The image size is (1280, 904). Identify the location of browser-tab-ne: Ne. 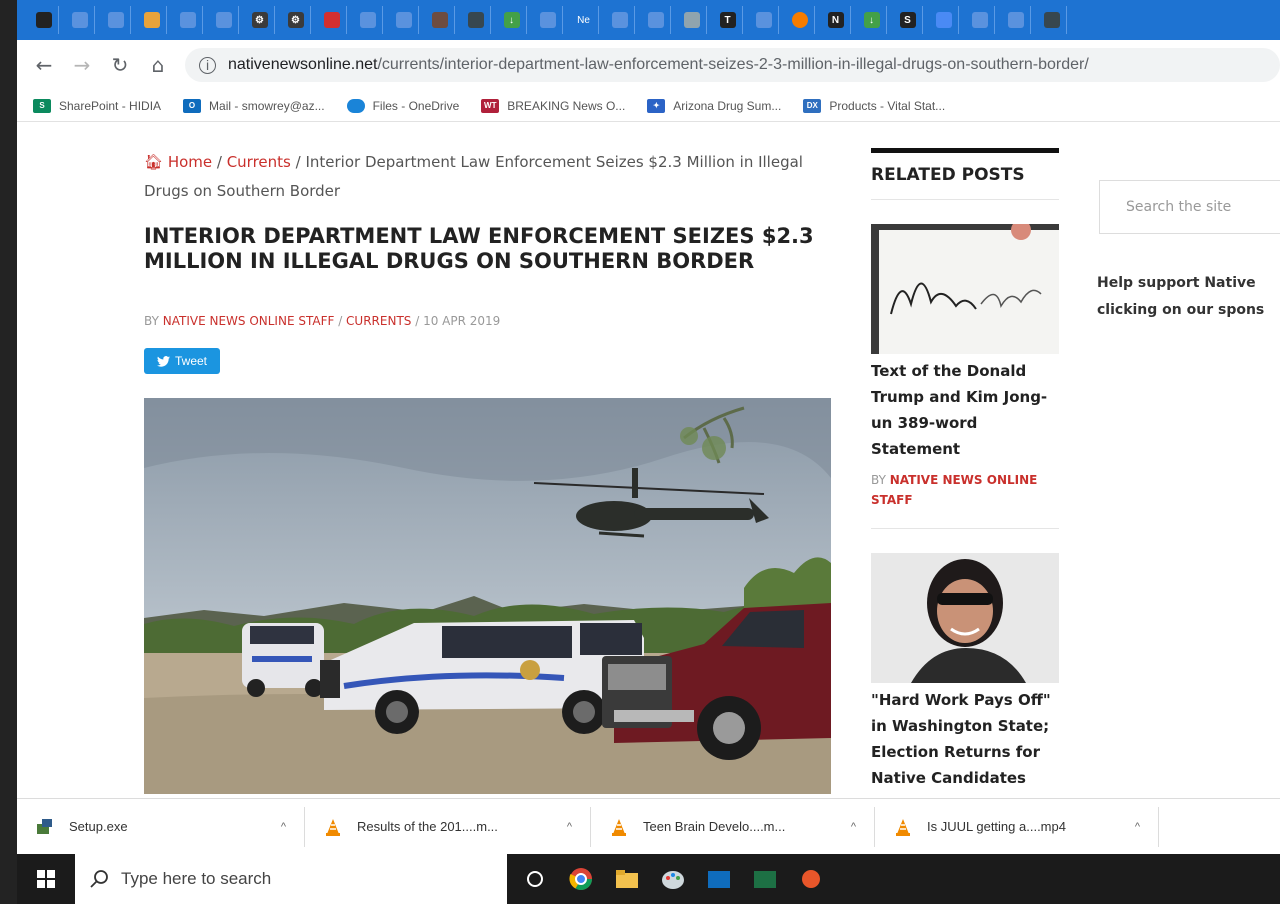
(584, 20).